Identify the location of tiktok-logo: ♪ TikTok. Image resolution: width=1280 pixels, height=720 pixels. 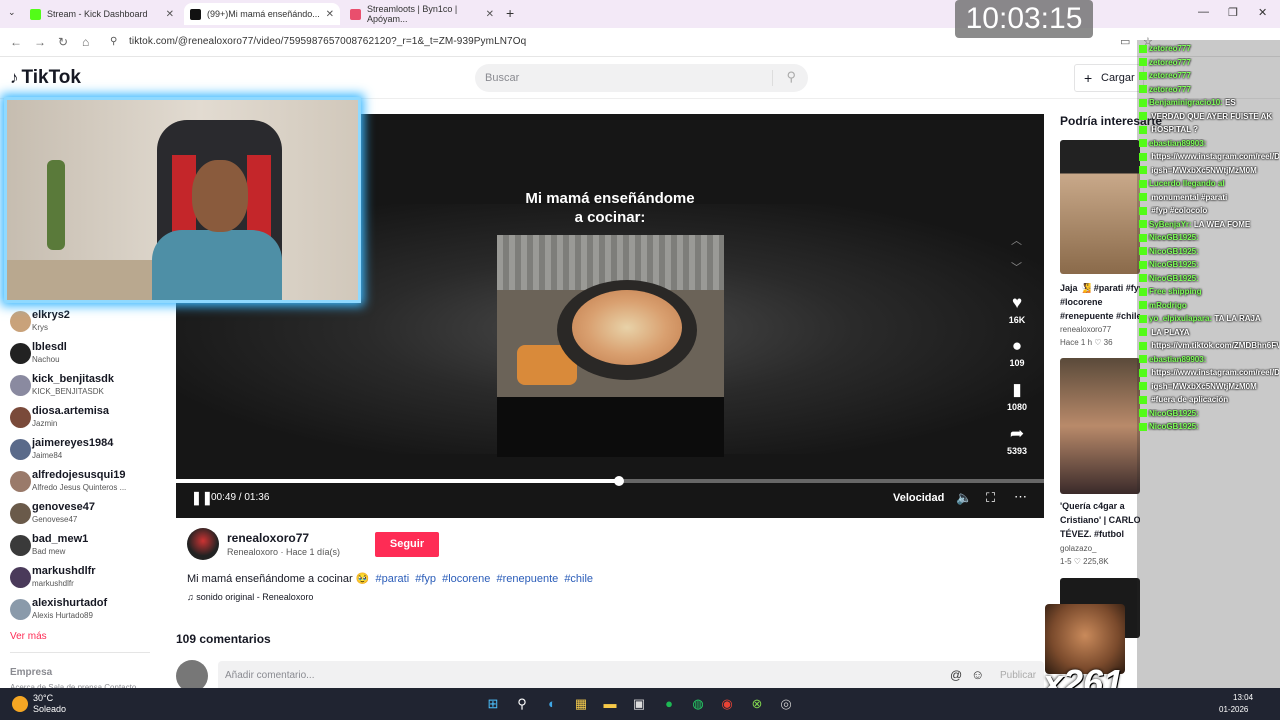
(45, 78).